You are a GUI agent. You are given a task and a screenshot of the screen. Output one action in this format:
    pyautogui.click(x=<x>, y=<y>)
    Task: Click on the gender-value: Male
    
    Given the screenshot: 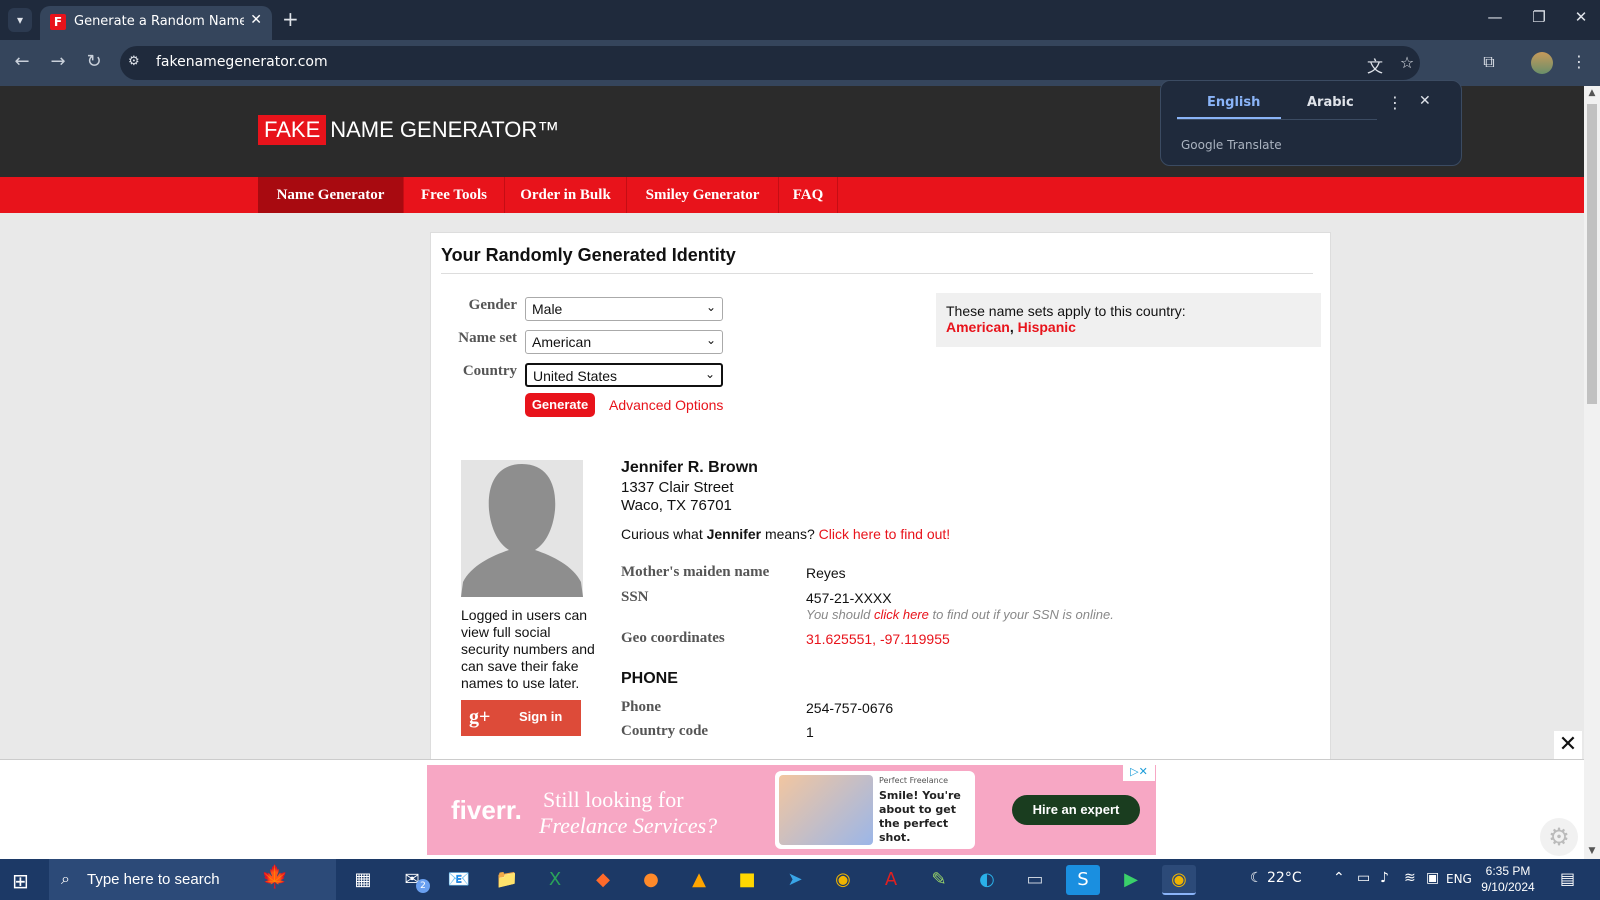 What is the action you would take?
    pyautogui.click(x=547, y=309)
    